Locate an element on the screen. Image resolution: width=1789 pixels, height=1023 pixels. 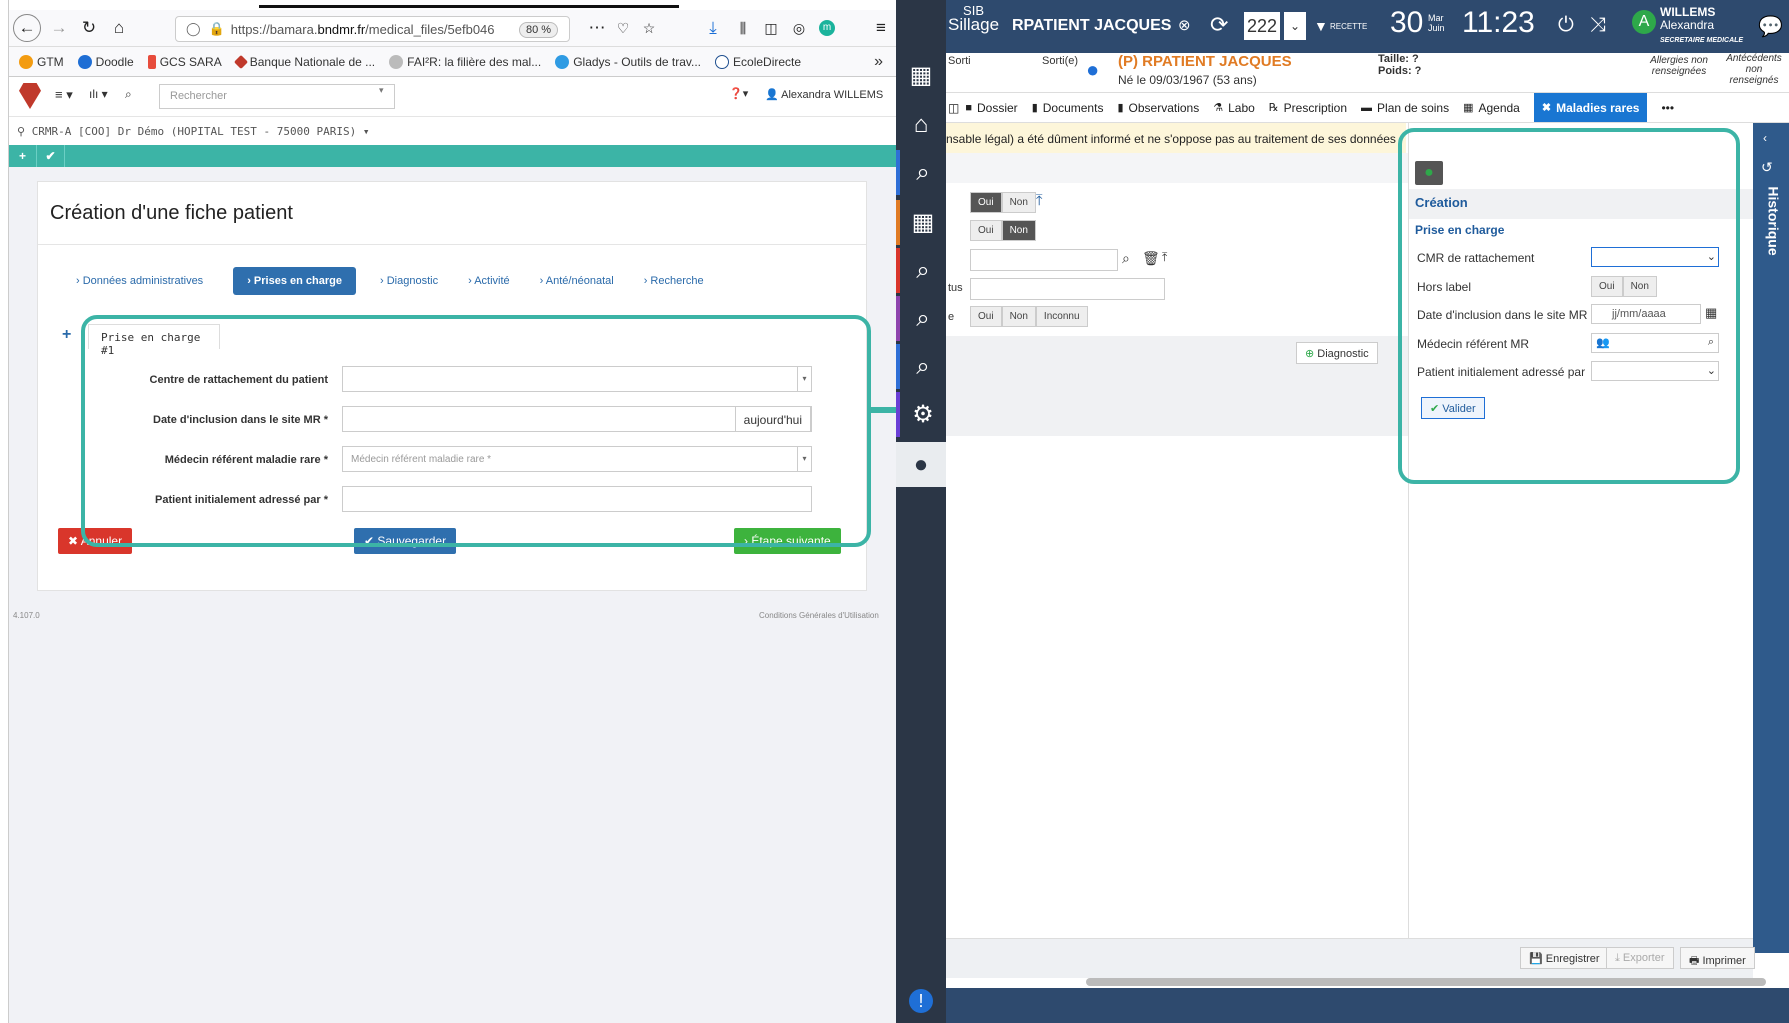
menu-agenda: ▦ Agenda is located at coordinates (1491, 108).